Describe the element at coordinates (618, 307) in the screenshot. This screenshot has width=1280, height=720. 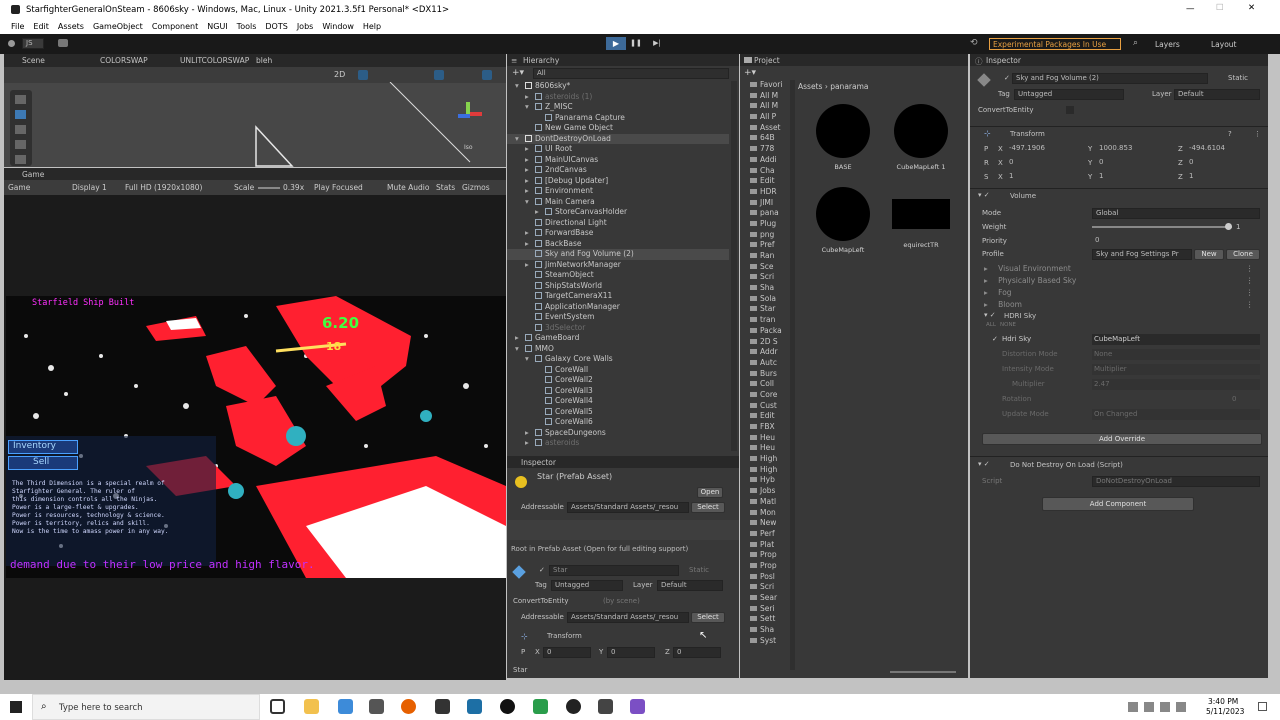
I see `hierarchy-item: ApplicationManager` at that location.